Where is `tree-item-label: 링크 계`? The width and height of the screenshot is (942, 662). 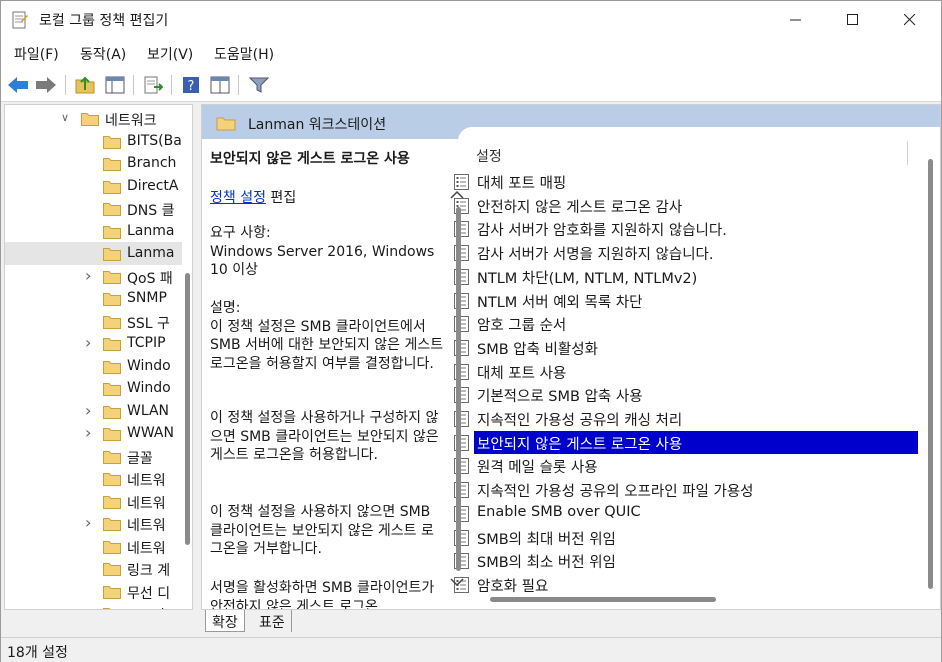
tree-item-label: 링크 계 is located at coordinates (149, 571).